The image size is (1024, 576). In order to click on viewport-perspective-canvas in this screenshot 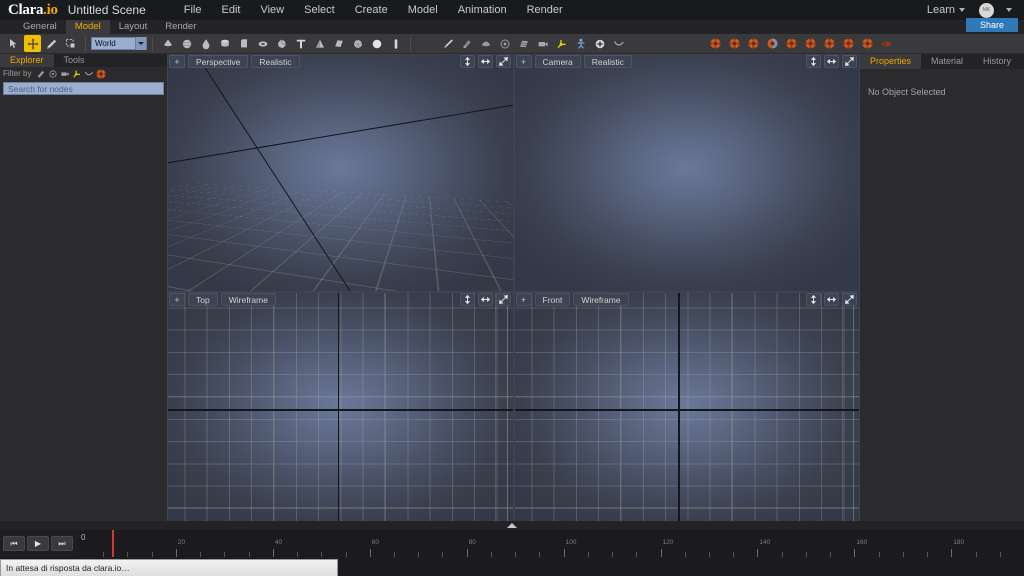, I will do `click(340, 173)`.